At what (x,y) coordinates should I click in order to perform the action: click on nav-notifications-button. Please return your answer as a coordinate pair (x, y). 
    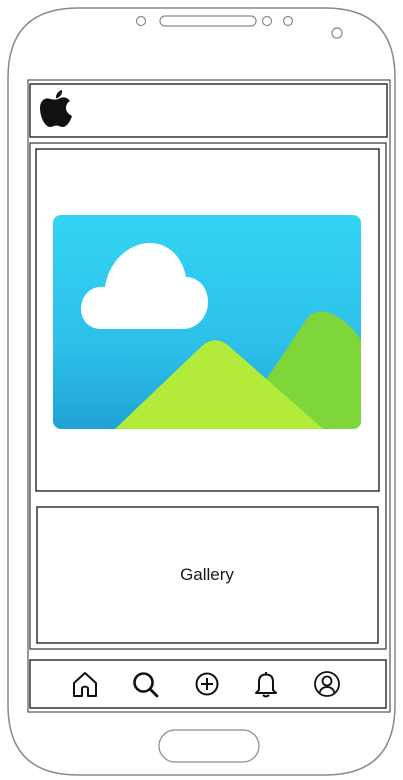
    Looking at the image, I should click on (266, 684).